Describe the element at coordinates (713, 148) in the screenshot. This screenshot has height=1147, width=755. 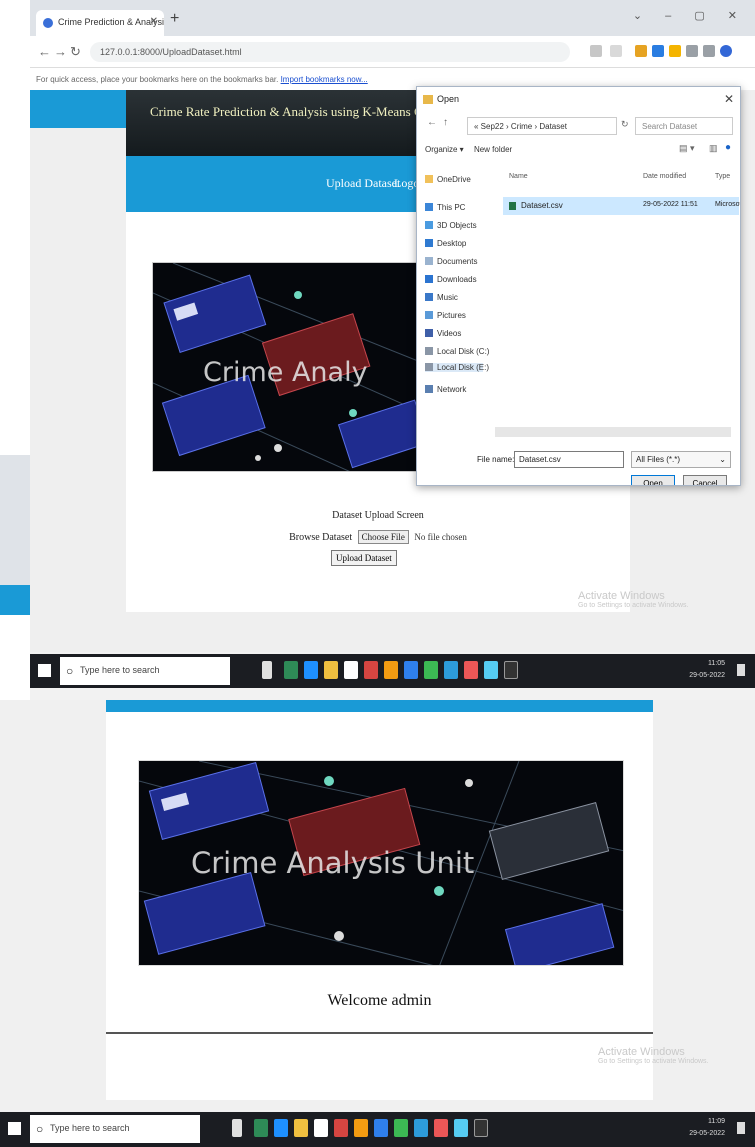
I see `preview-pane-icon: ▥` at that location.